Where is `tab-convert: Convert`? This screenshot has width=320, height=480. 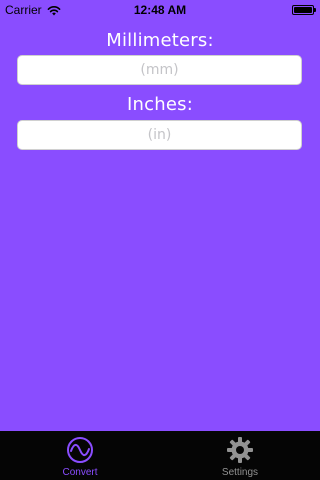 tab-convert: Convert is located at coordinates (80, 455).